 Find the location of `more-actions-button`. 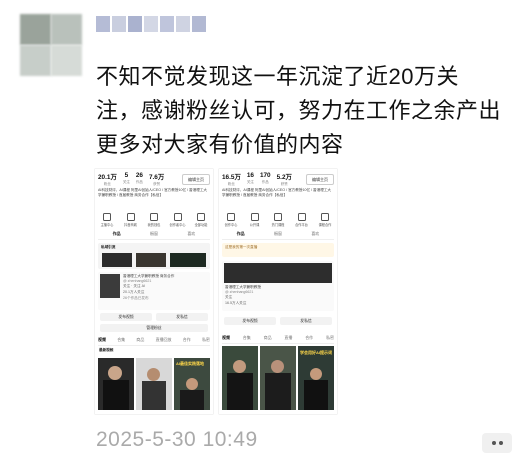

more-actions-button is located at coordinates (497, 443).